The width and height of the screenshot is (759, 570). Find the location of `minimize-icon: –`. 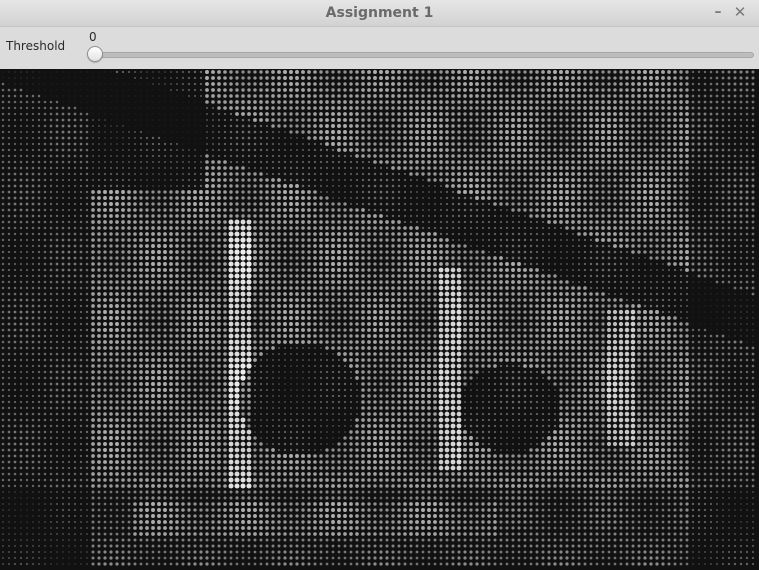

minimize-icon: – is located at coordinates (718, 12).